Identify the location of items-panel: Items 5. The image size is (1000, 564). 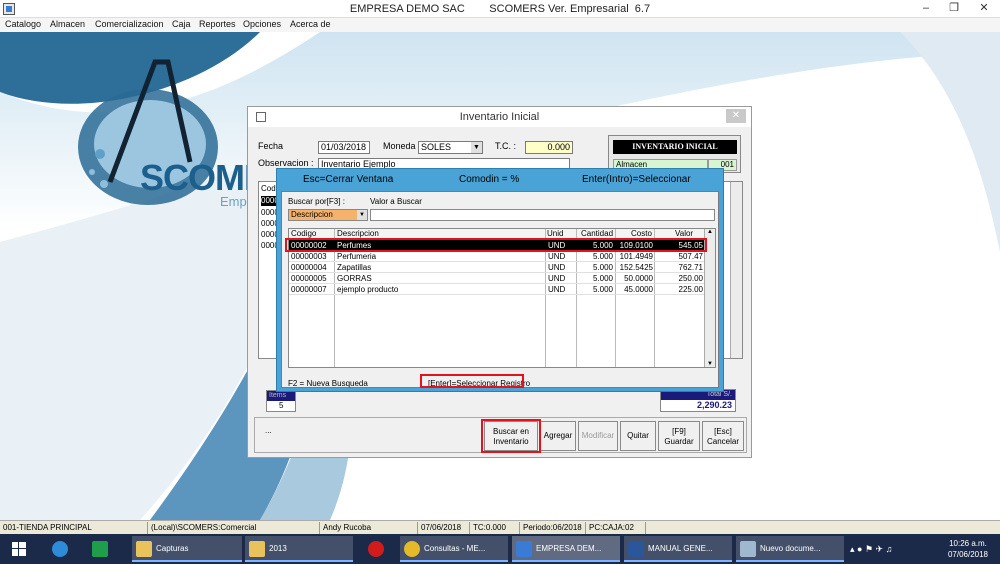
(281, 401).